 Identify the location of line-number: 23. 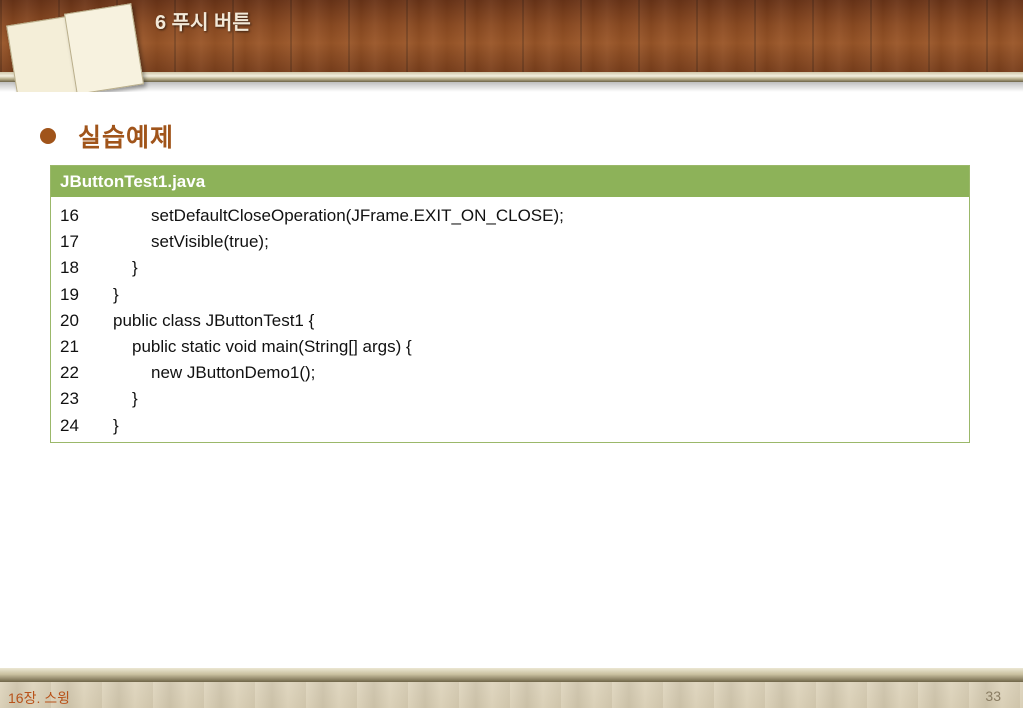
(69, 399).